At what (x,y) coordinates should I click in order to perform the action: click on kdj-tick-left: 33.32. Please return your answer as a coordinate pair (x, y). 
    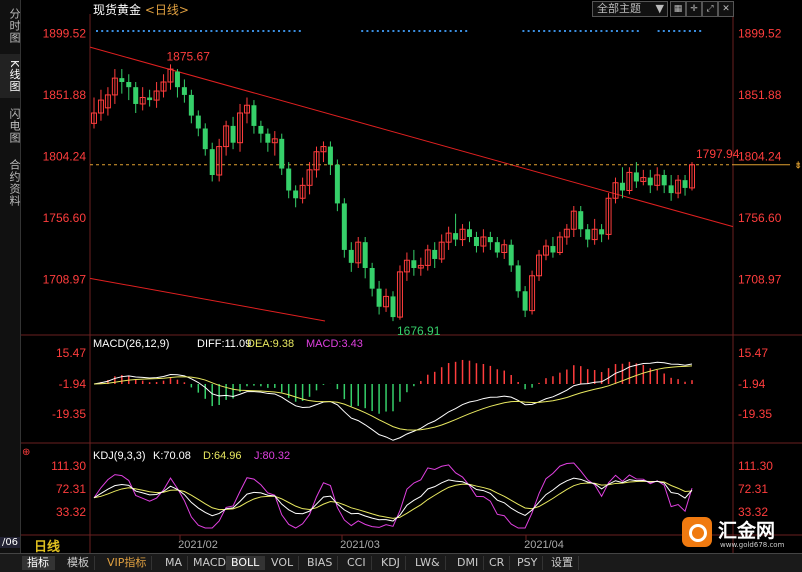
    Looking at the image, I should click on (71, 512).